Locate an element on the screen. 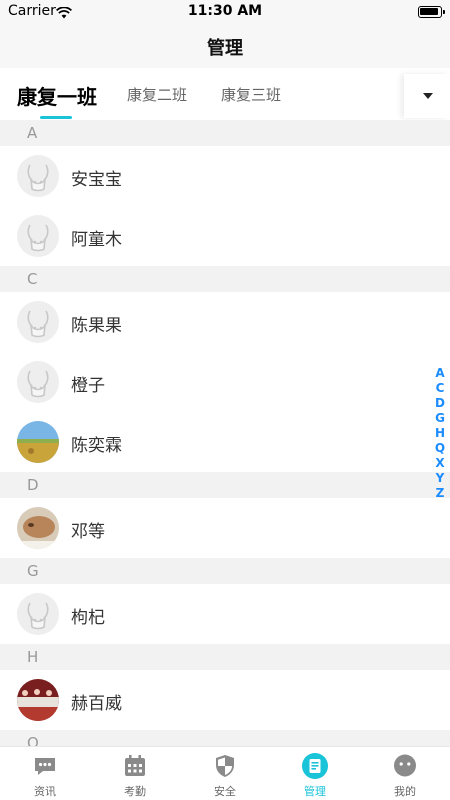 The height and width of the screenshot is (800, 450). tabbar-label: 管理 is located at coordinates (315, 791).